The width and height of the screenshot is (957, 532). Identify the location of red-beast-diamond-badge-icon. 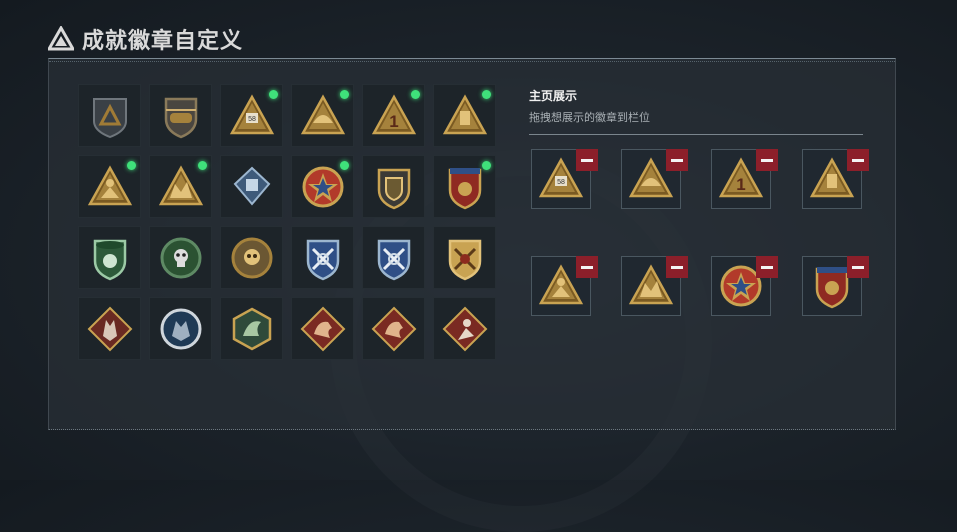
(393, 328).